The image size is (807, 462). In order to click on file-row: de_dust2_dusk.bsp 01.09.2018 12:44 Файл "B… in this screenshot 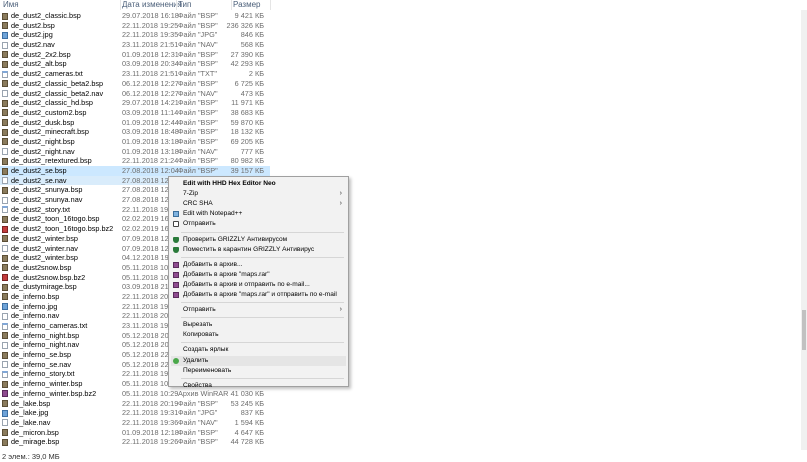, I will do `click(135, 123)`.